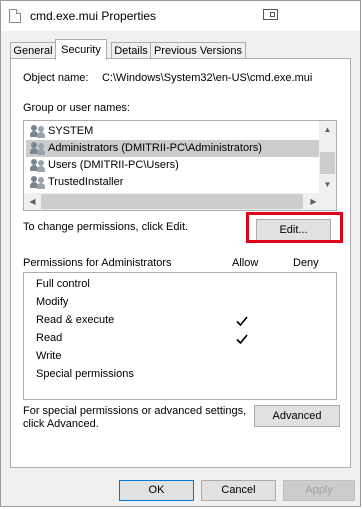 The height and width of the screenshot is (509, 363). What do you see at coordinates (156, 490) in the screenshot?
I see `ok-button: OK` at bounding box center [156, 490].